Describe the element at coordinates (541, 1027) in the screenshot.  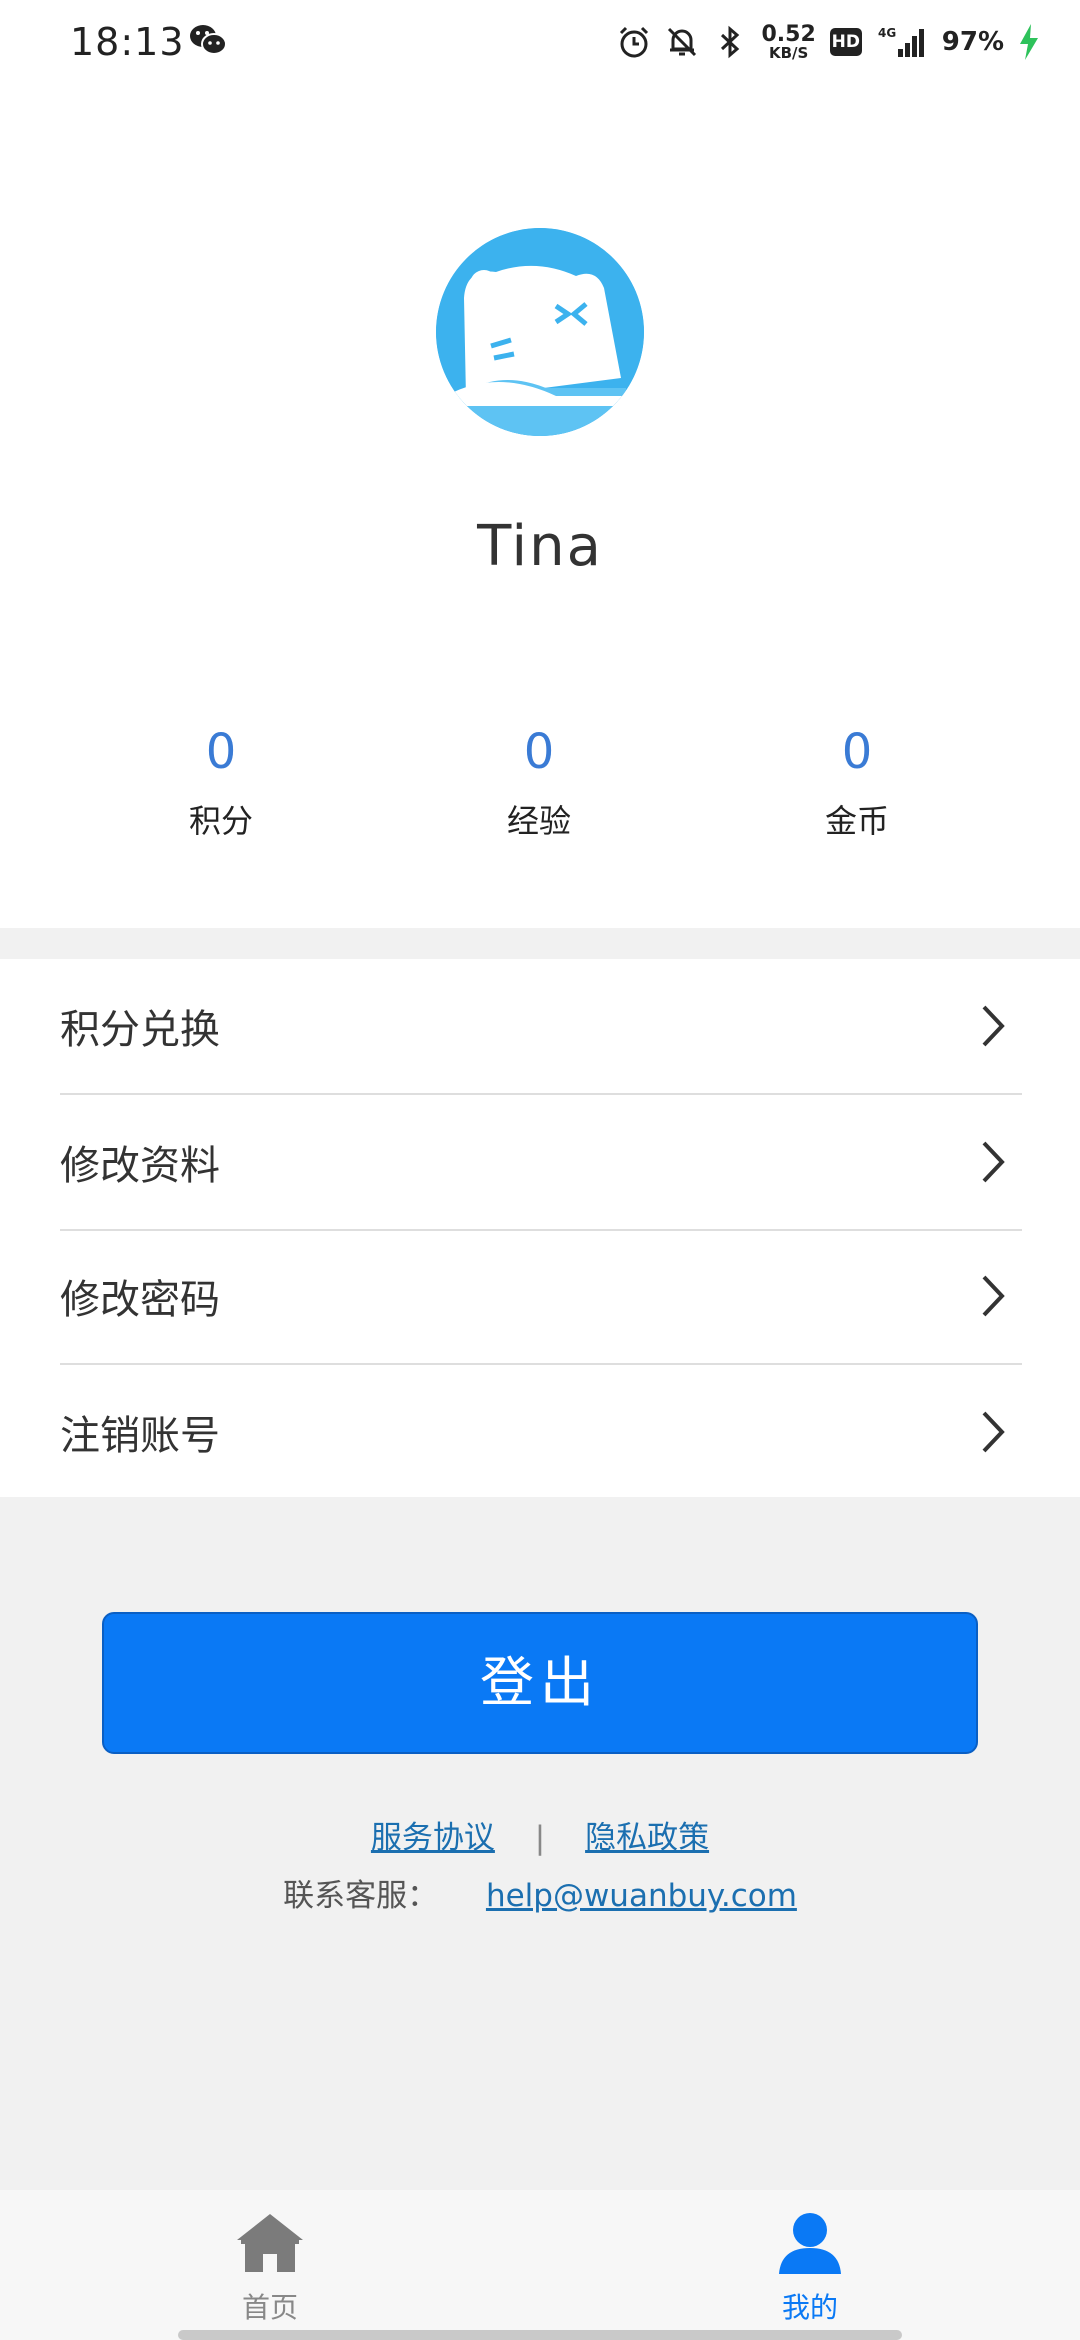
I see `menu-item-points-exchange: 积分兑换` at that location.